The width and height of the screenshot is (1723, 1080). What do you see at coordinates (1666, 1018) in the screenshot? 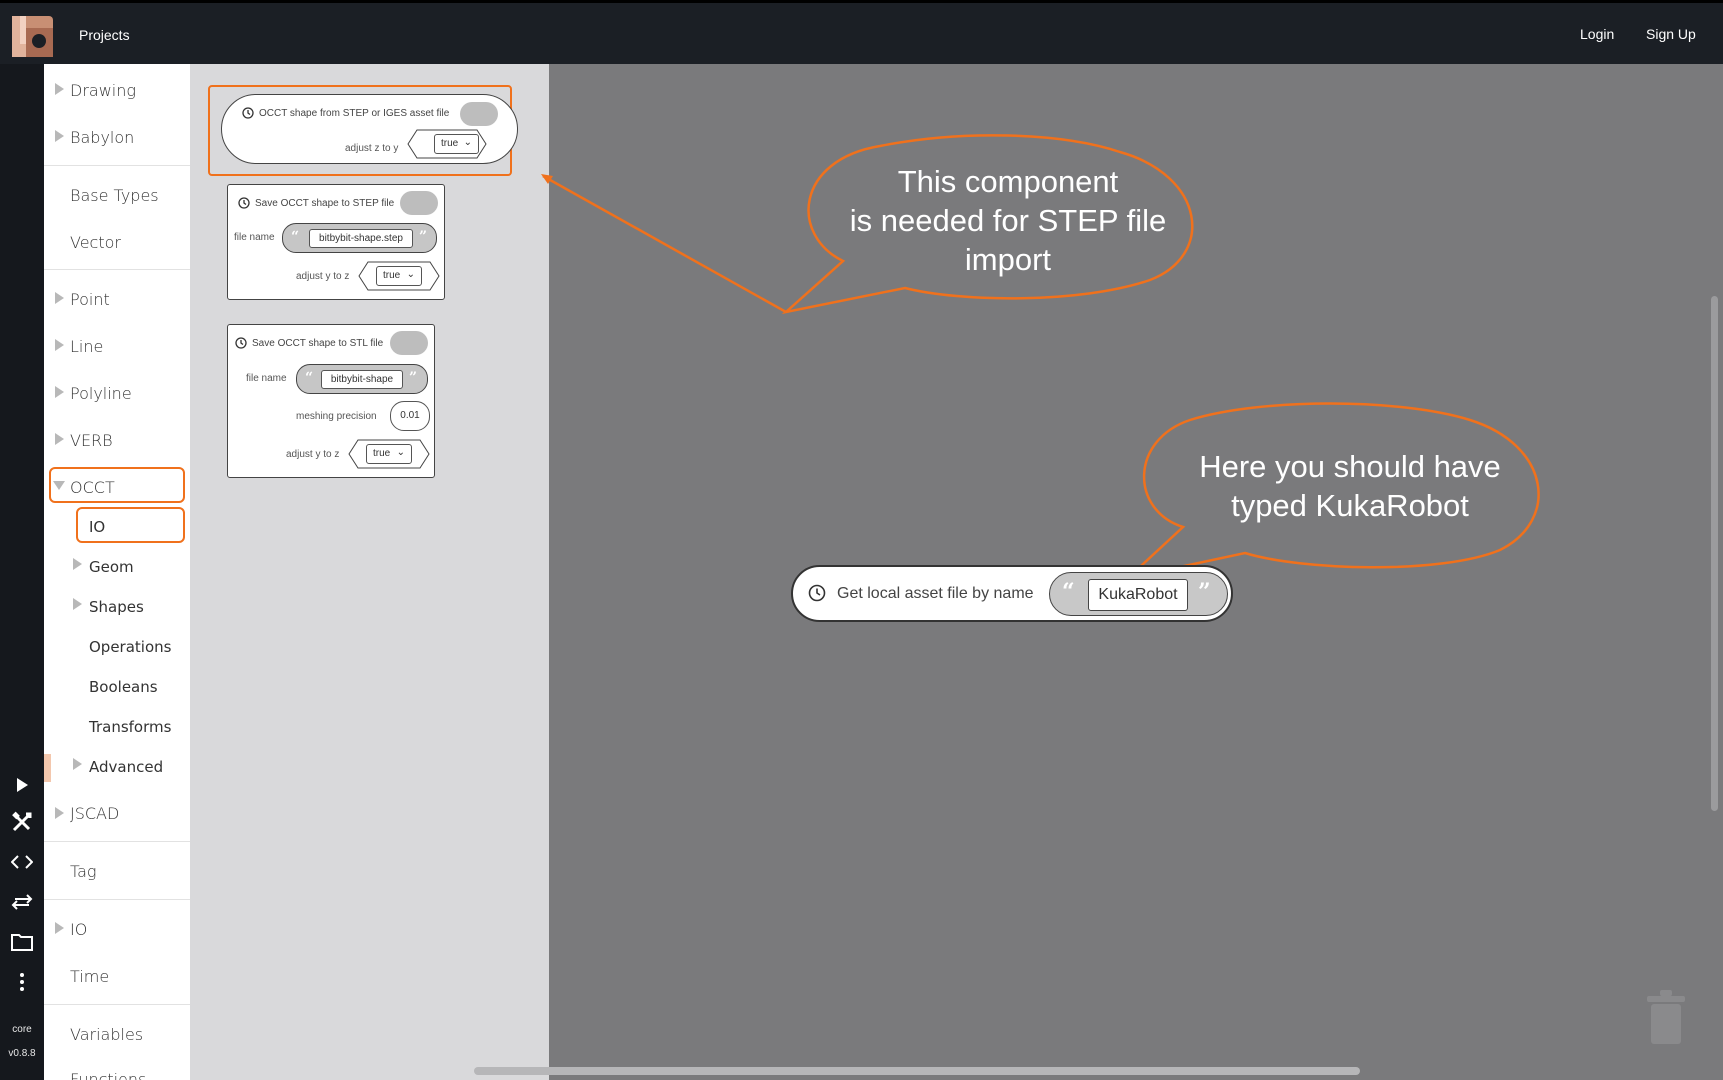
I see `trash-icon` at bounding box center [1666, 1018].